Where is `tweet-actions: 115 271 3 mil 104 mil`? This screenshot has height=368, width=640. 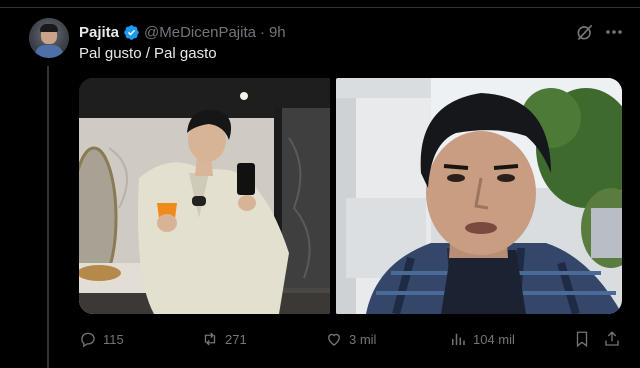
tweet-actions: 115 271 3 mil 104 mil is located at coordinates (351, 339).